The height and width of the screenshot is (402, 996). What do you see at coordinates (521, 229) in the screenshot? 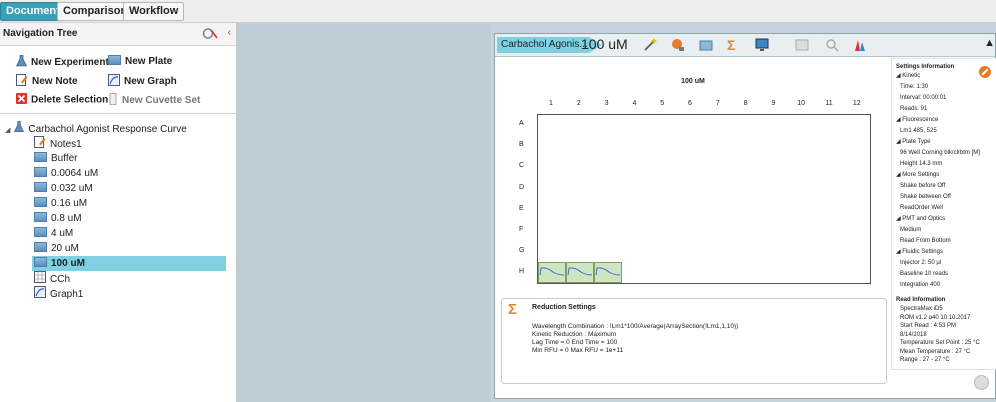
I see `row-label: F` at bounding box center [521, 229].